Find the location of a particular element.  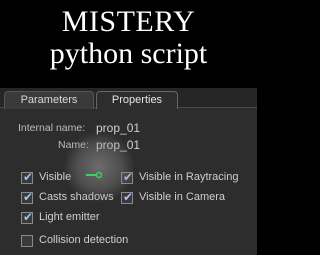

pointer-cursor-icon is located at coordinates (94, 175).